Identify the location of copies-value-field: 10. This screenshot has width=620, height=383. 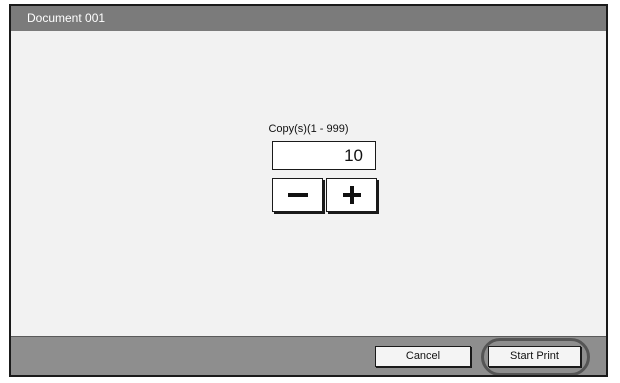
(324, 155).